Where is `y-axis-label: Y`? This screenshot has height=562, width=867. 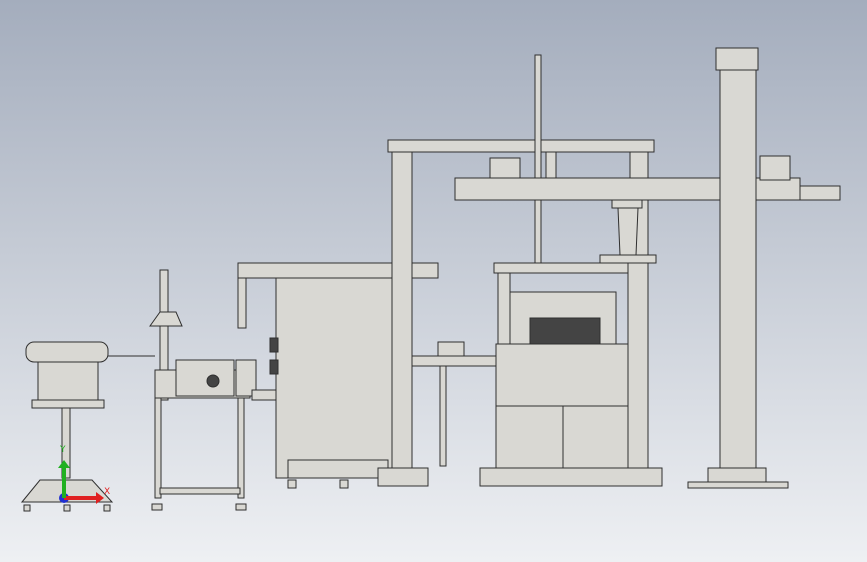
y-axis-label: Y is located at coordinates (62, 450).